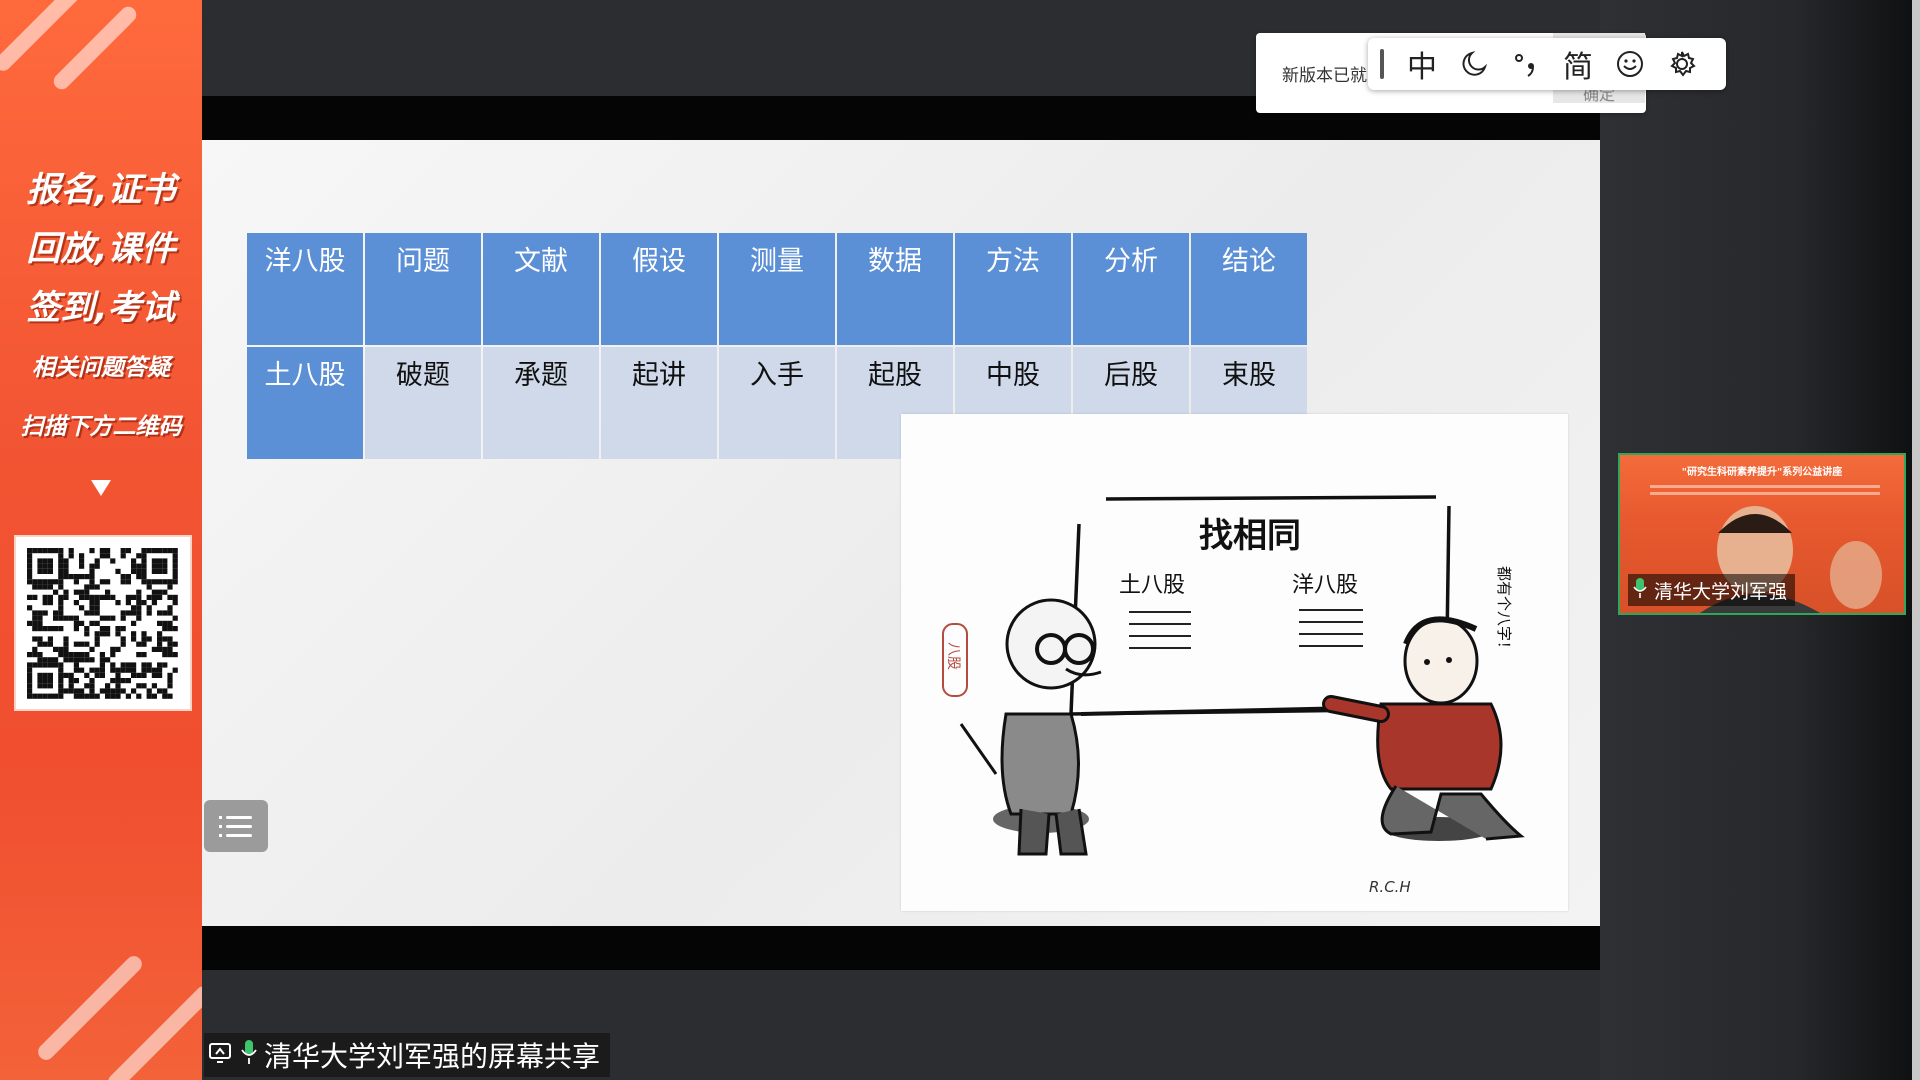 Image resolution: width=1920 pixels, height=1080 pixels. I want to click on screen-share-icon, so click(221, 1055).